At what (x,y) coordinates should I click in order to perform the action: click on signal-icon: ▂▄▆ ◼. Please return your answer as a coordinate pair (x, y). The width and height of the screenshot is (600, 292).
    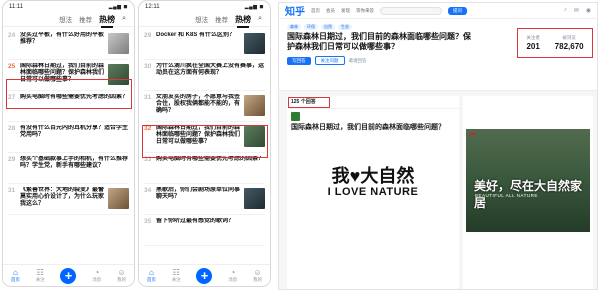
    Looking at the image, I should click on (254, 6).